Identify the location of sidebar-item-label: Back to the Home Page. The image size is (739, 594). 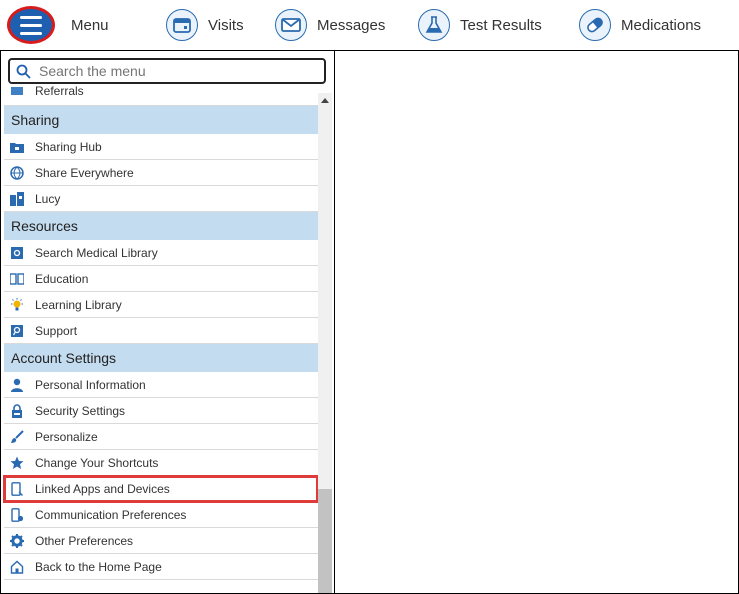
(98, 566).